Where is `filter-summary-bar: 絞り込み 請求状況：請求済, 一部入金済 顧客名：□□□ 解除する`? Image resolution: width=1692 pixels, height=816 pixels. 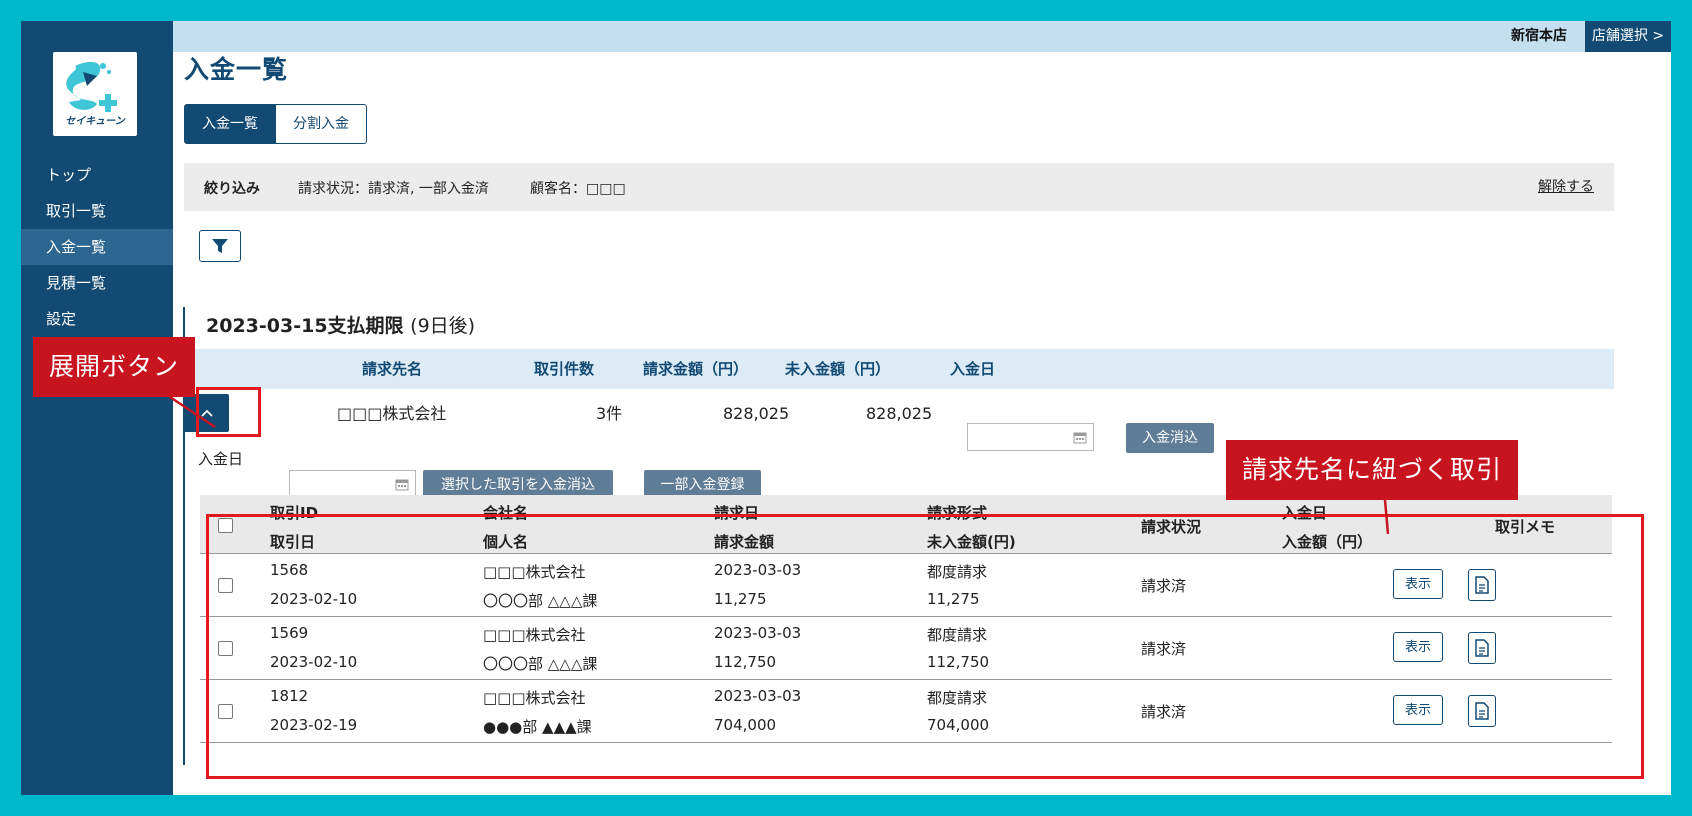
filter-summary-bar: 絞り込み 請求状況：請求済, 一部入金済 顧客名：□□□ 解除する is located at coordinates (899, 187).